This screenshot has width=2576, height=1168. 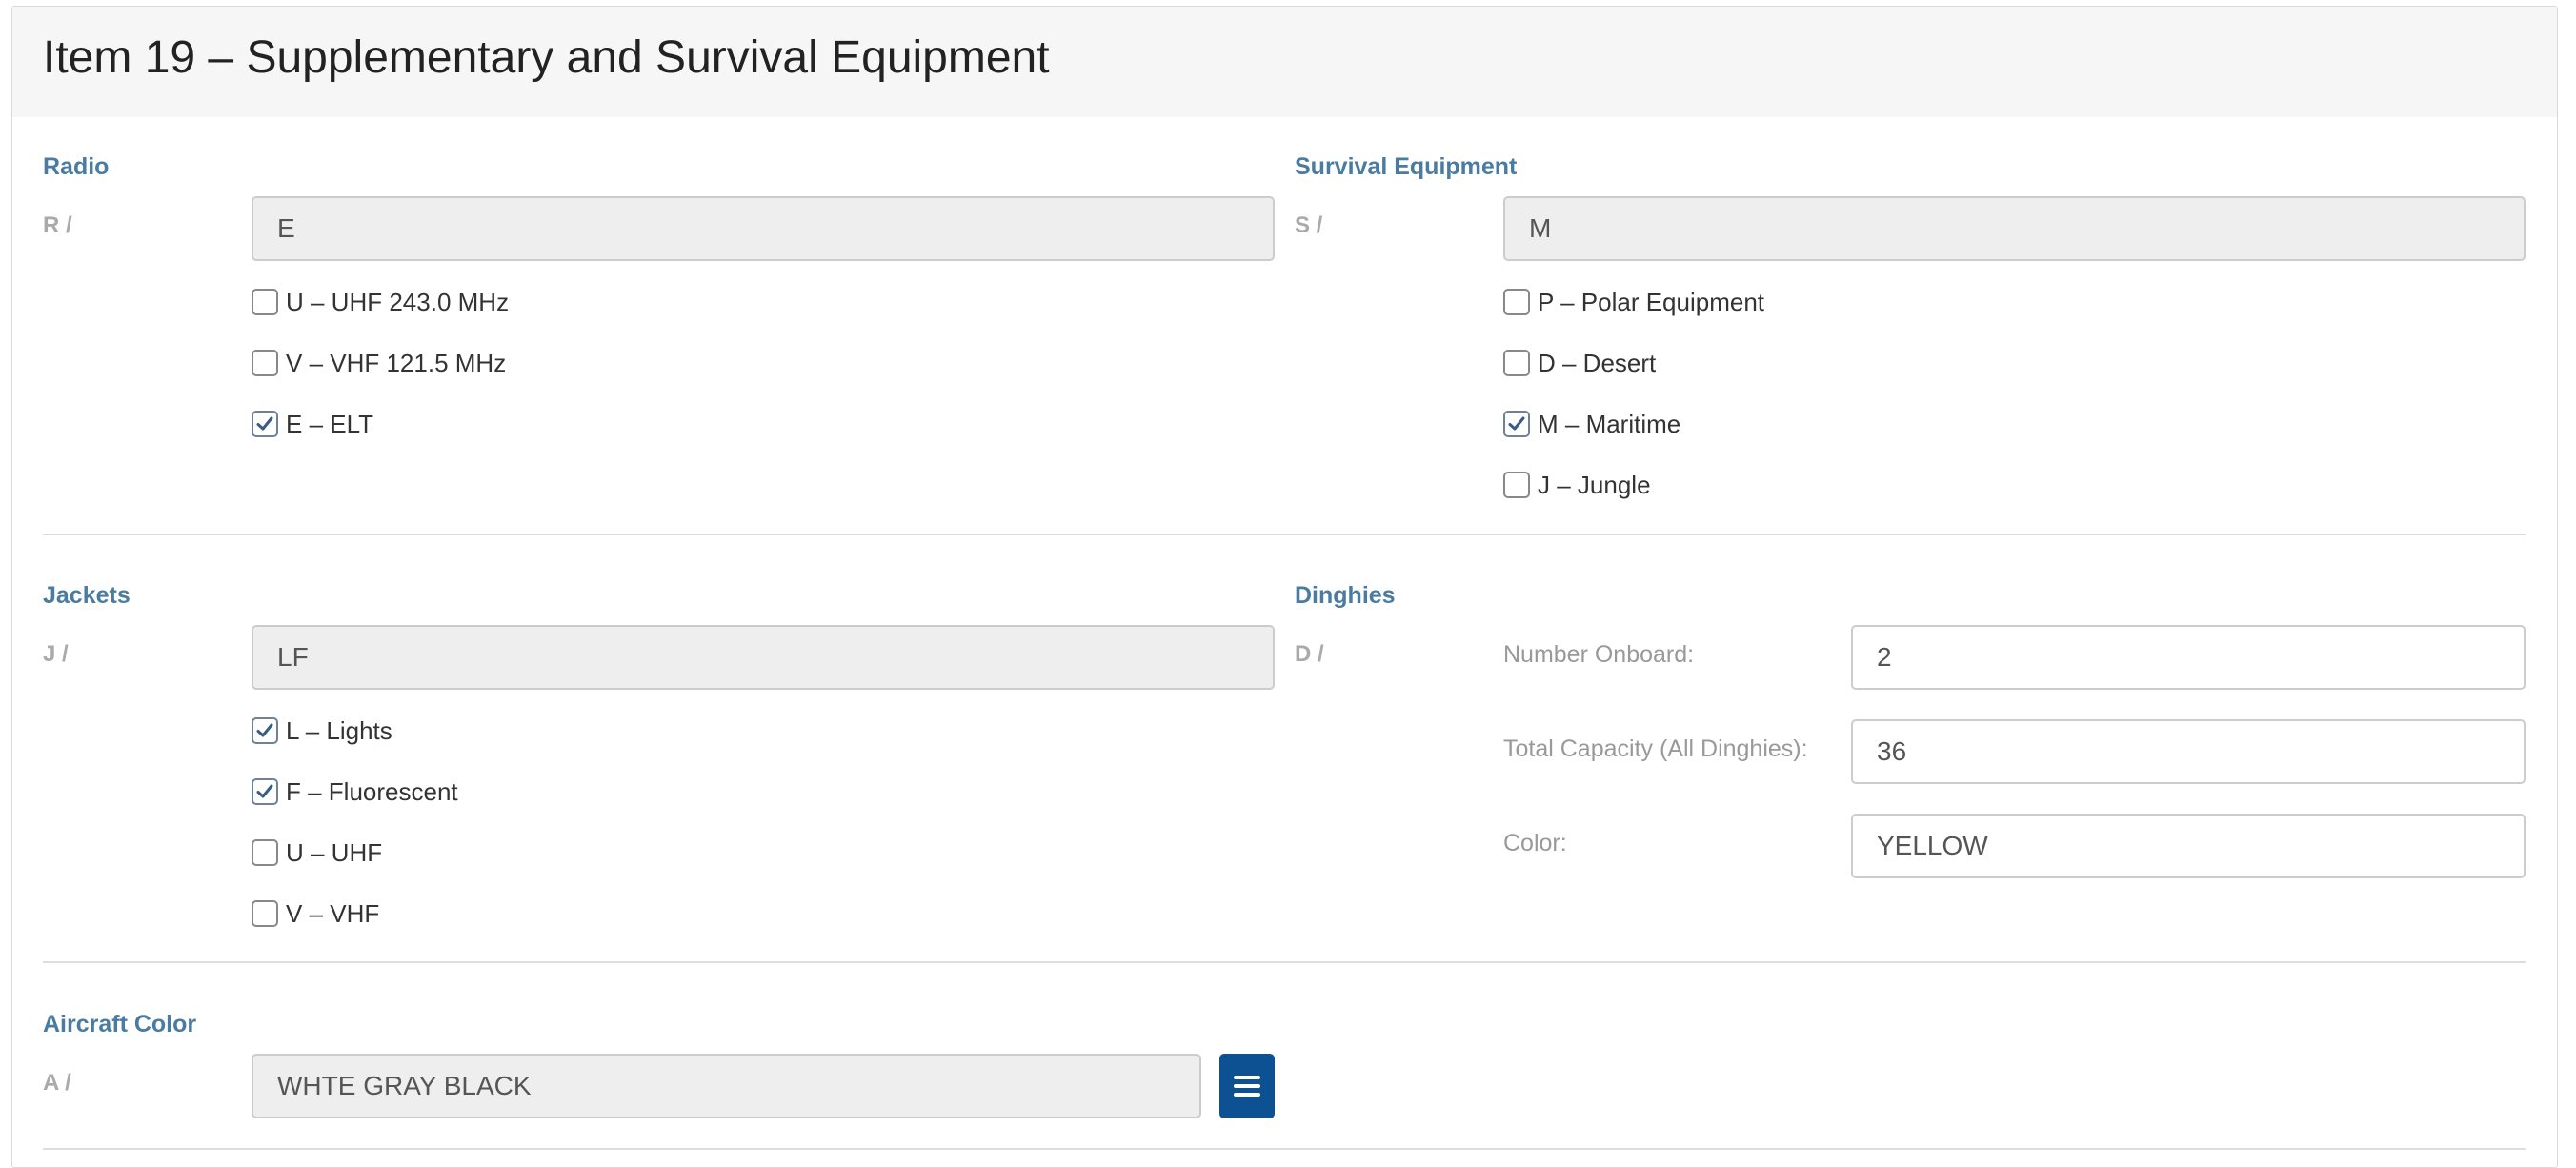 I want to click on checkbox-label: D – Desert, so click(x=1598, y=362).